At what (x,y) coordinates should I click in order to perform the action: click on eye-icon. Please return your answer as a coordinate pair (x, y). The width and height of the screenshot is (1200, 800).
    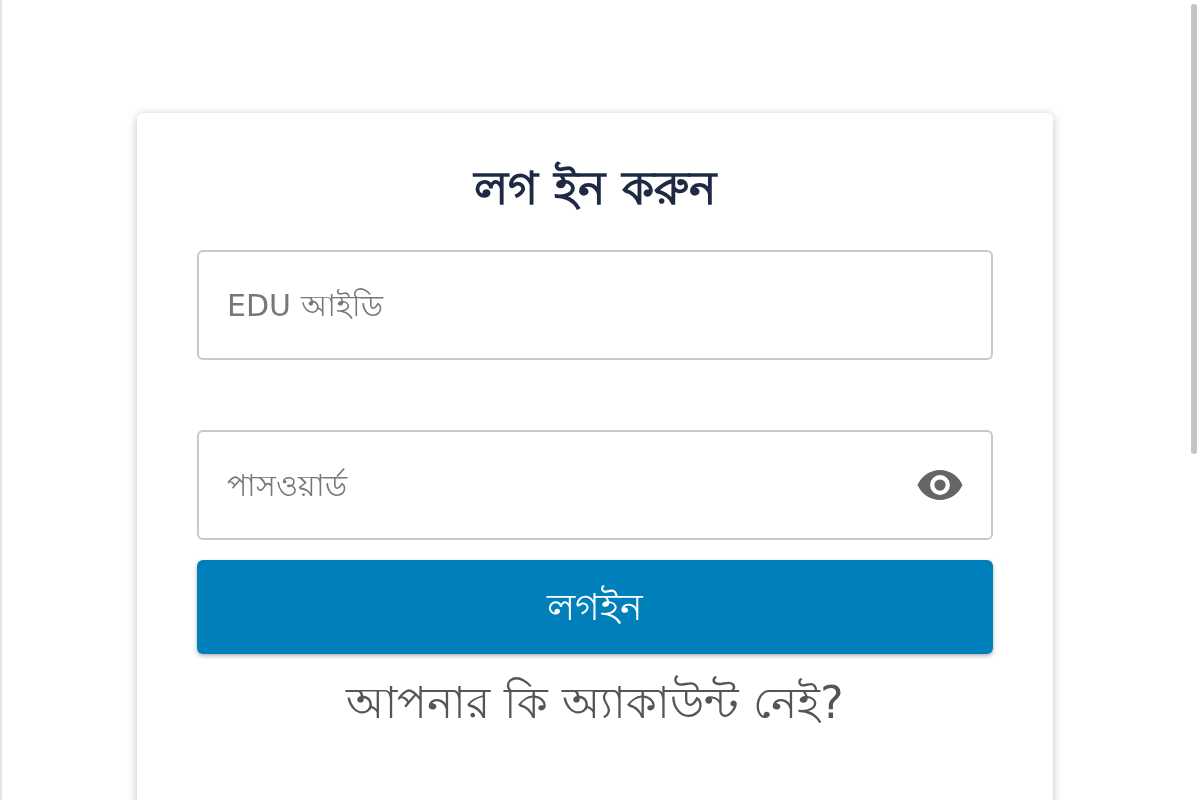
    Looking at the image, I should click on (940, 485).